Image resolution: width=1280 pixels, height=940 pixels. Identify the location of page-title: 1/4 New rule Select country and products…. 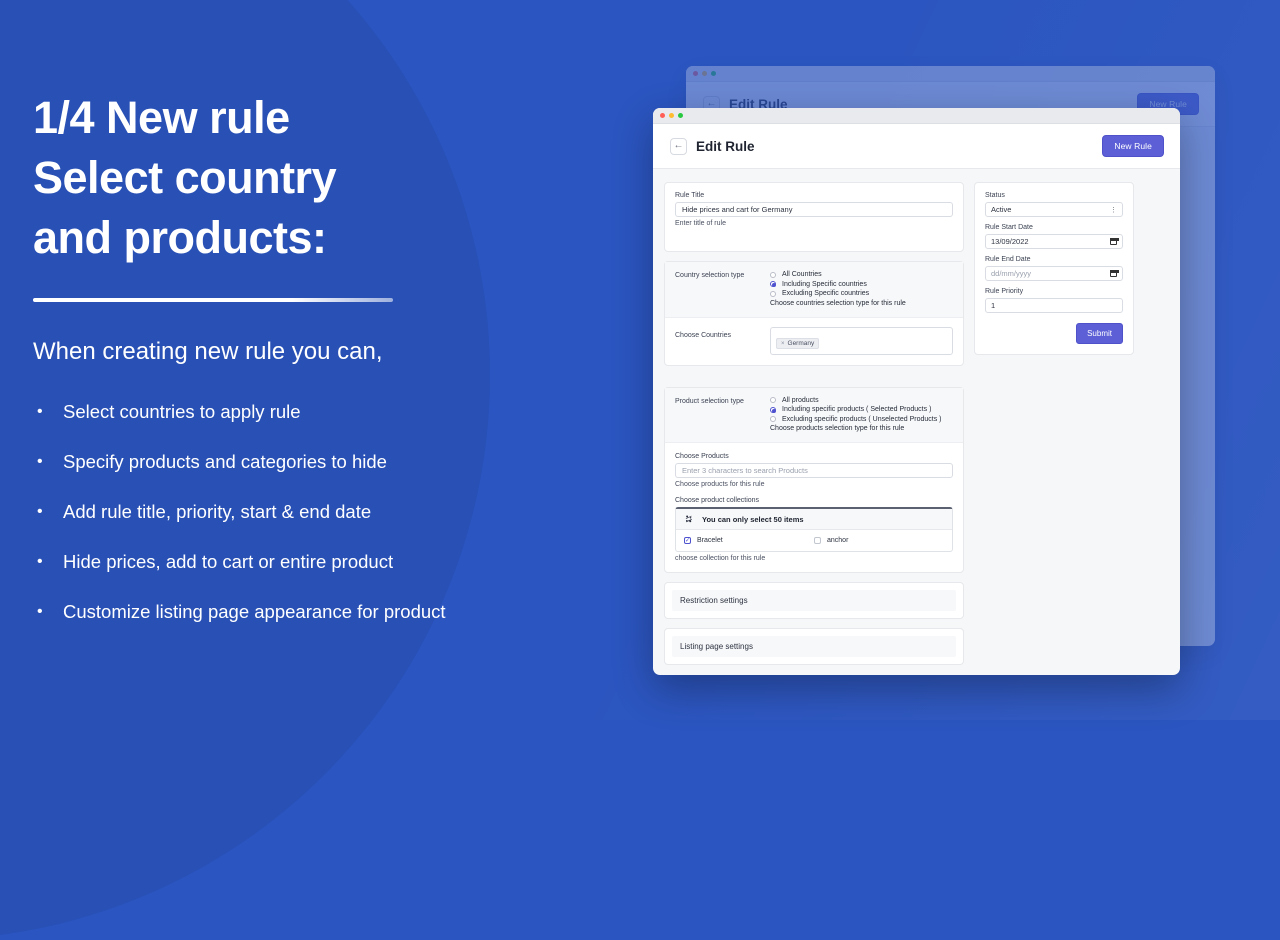
(185, 177).